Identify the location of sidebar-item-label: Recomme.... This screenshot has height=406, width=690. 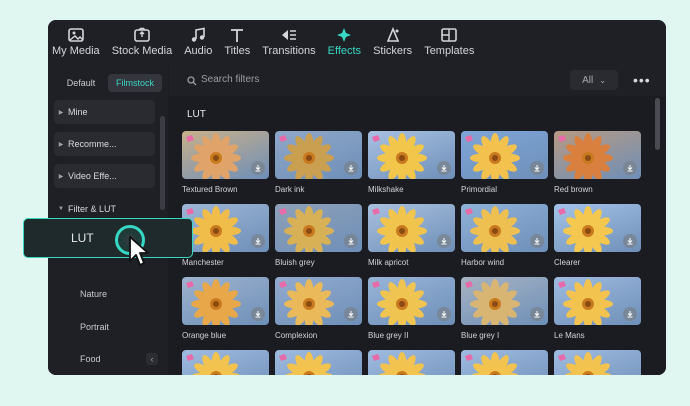
(92, 144).